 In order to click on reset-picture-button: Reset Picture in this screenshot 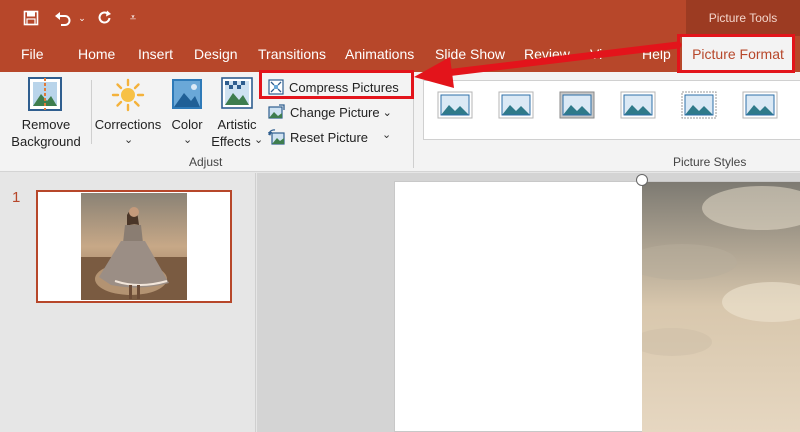, I will do `click(318, 137)`.